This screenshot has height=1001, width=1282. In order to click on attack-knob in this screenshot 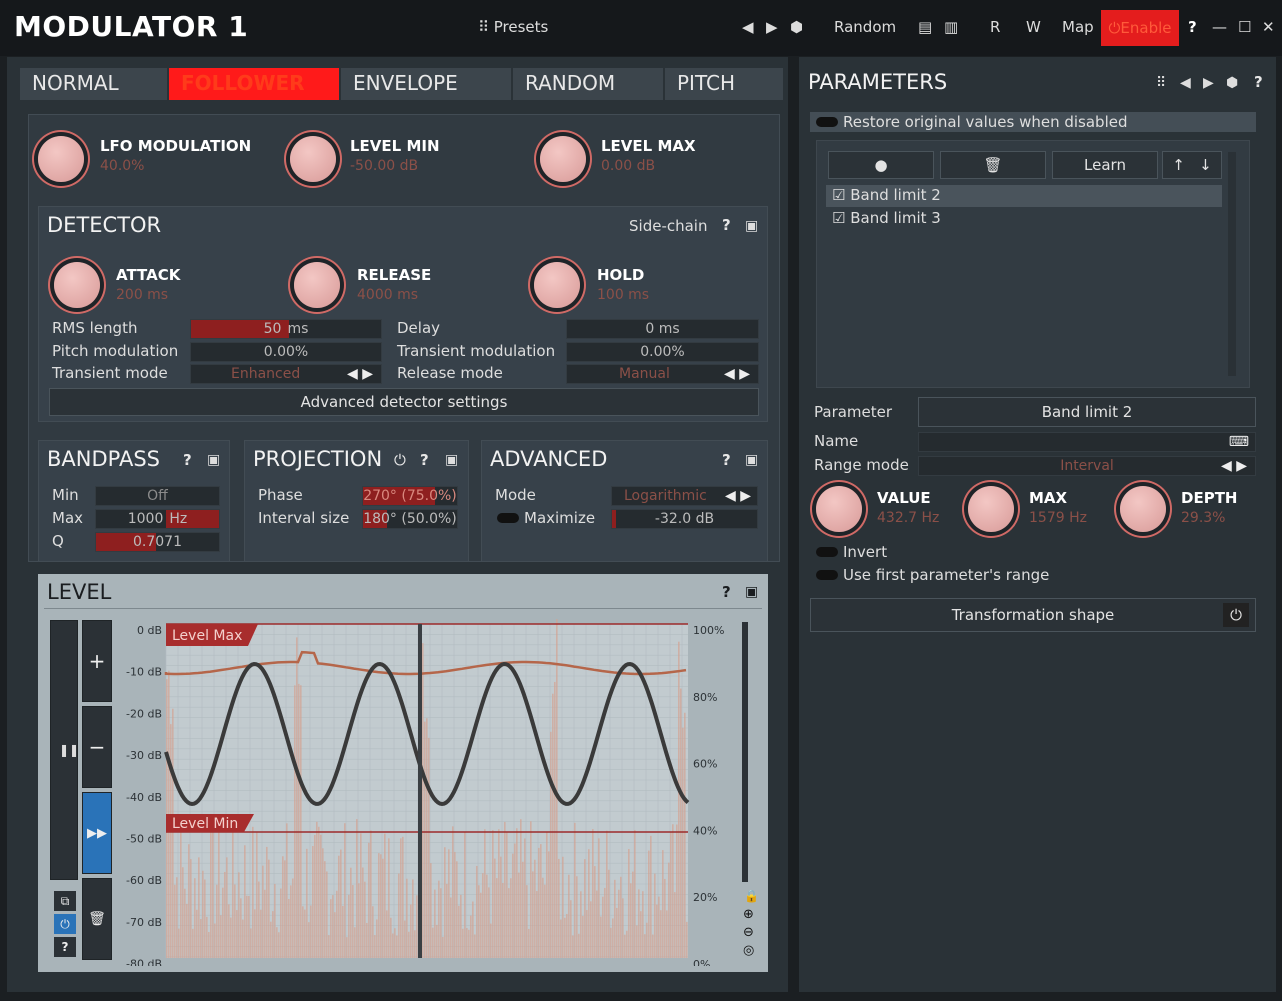, I will do `click(77, 285)`.